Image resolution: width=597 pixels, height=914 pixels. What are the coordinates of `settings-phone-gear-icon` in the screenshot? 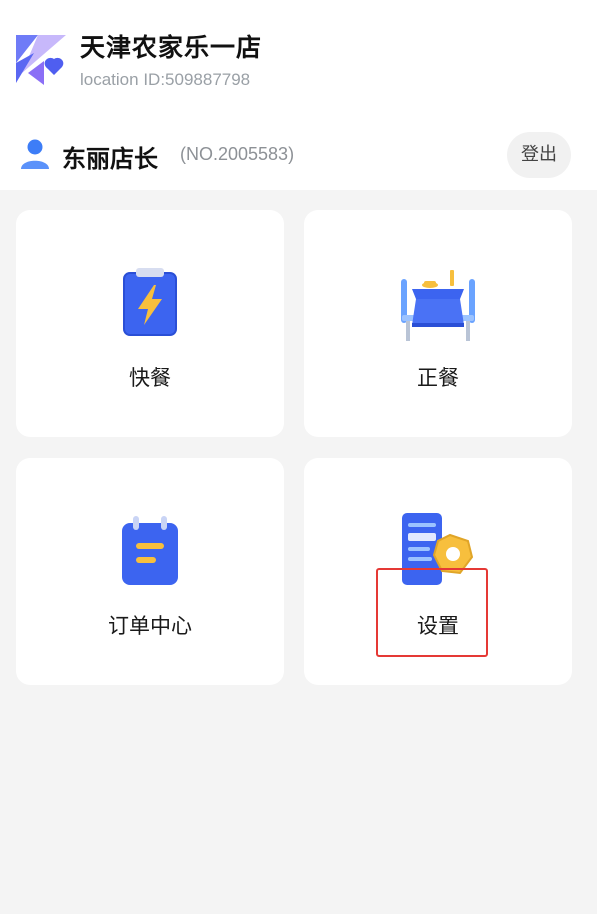 It's located at (438, 549).